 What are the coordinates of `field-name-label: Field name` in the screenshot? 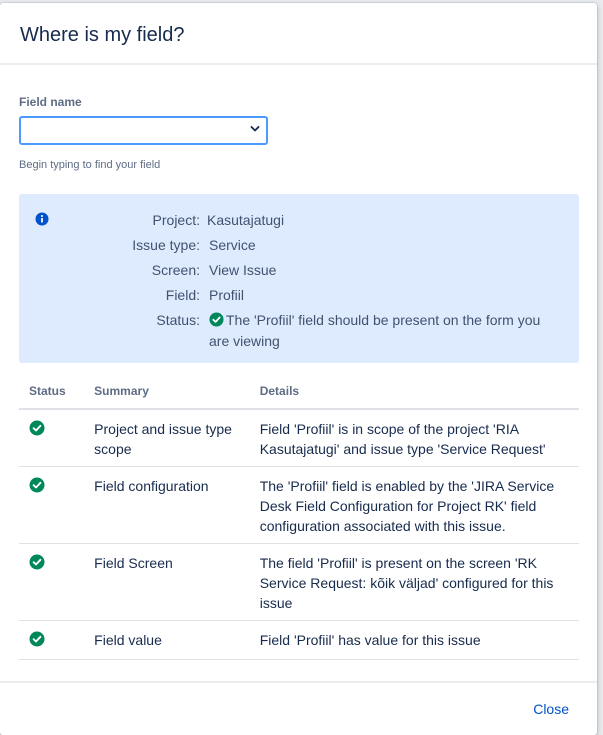 It's located at (50, 102).